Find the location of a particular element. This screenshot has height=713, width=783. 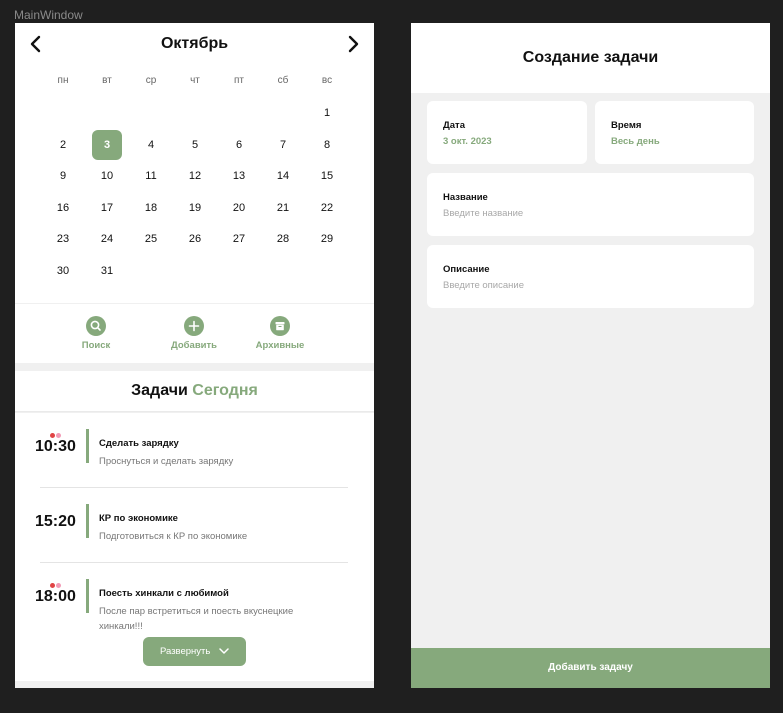

date-label: Дата is located at coordinates (454, 125).